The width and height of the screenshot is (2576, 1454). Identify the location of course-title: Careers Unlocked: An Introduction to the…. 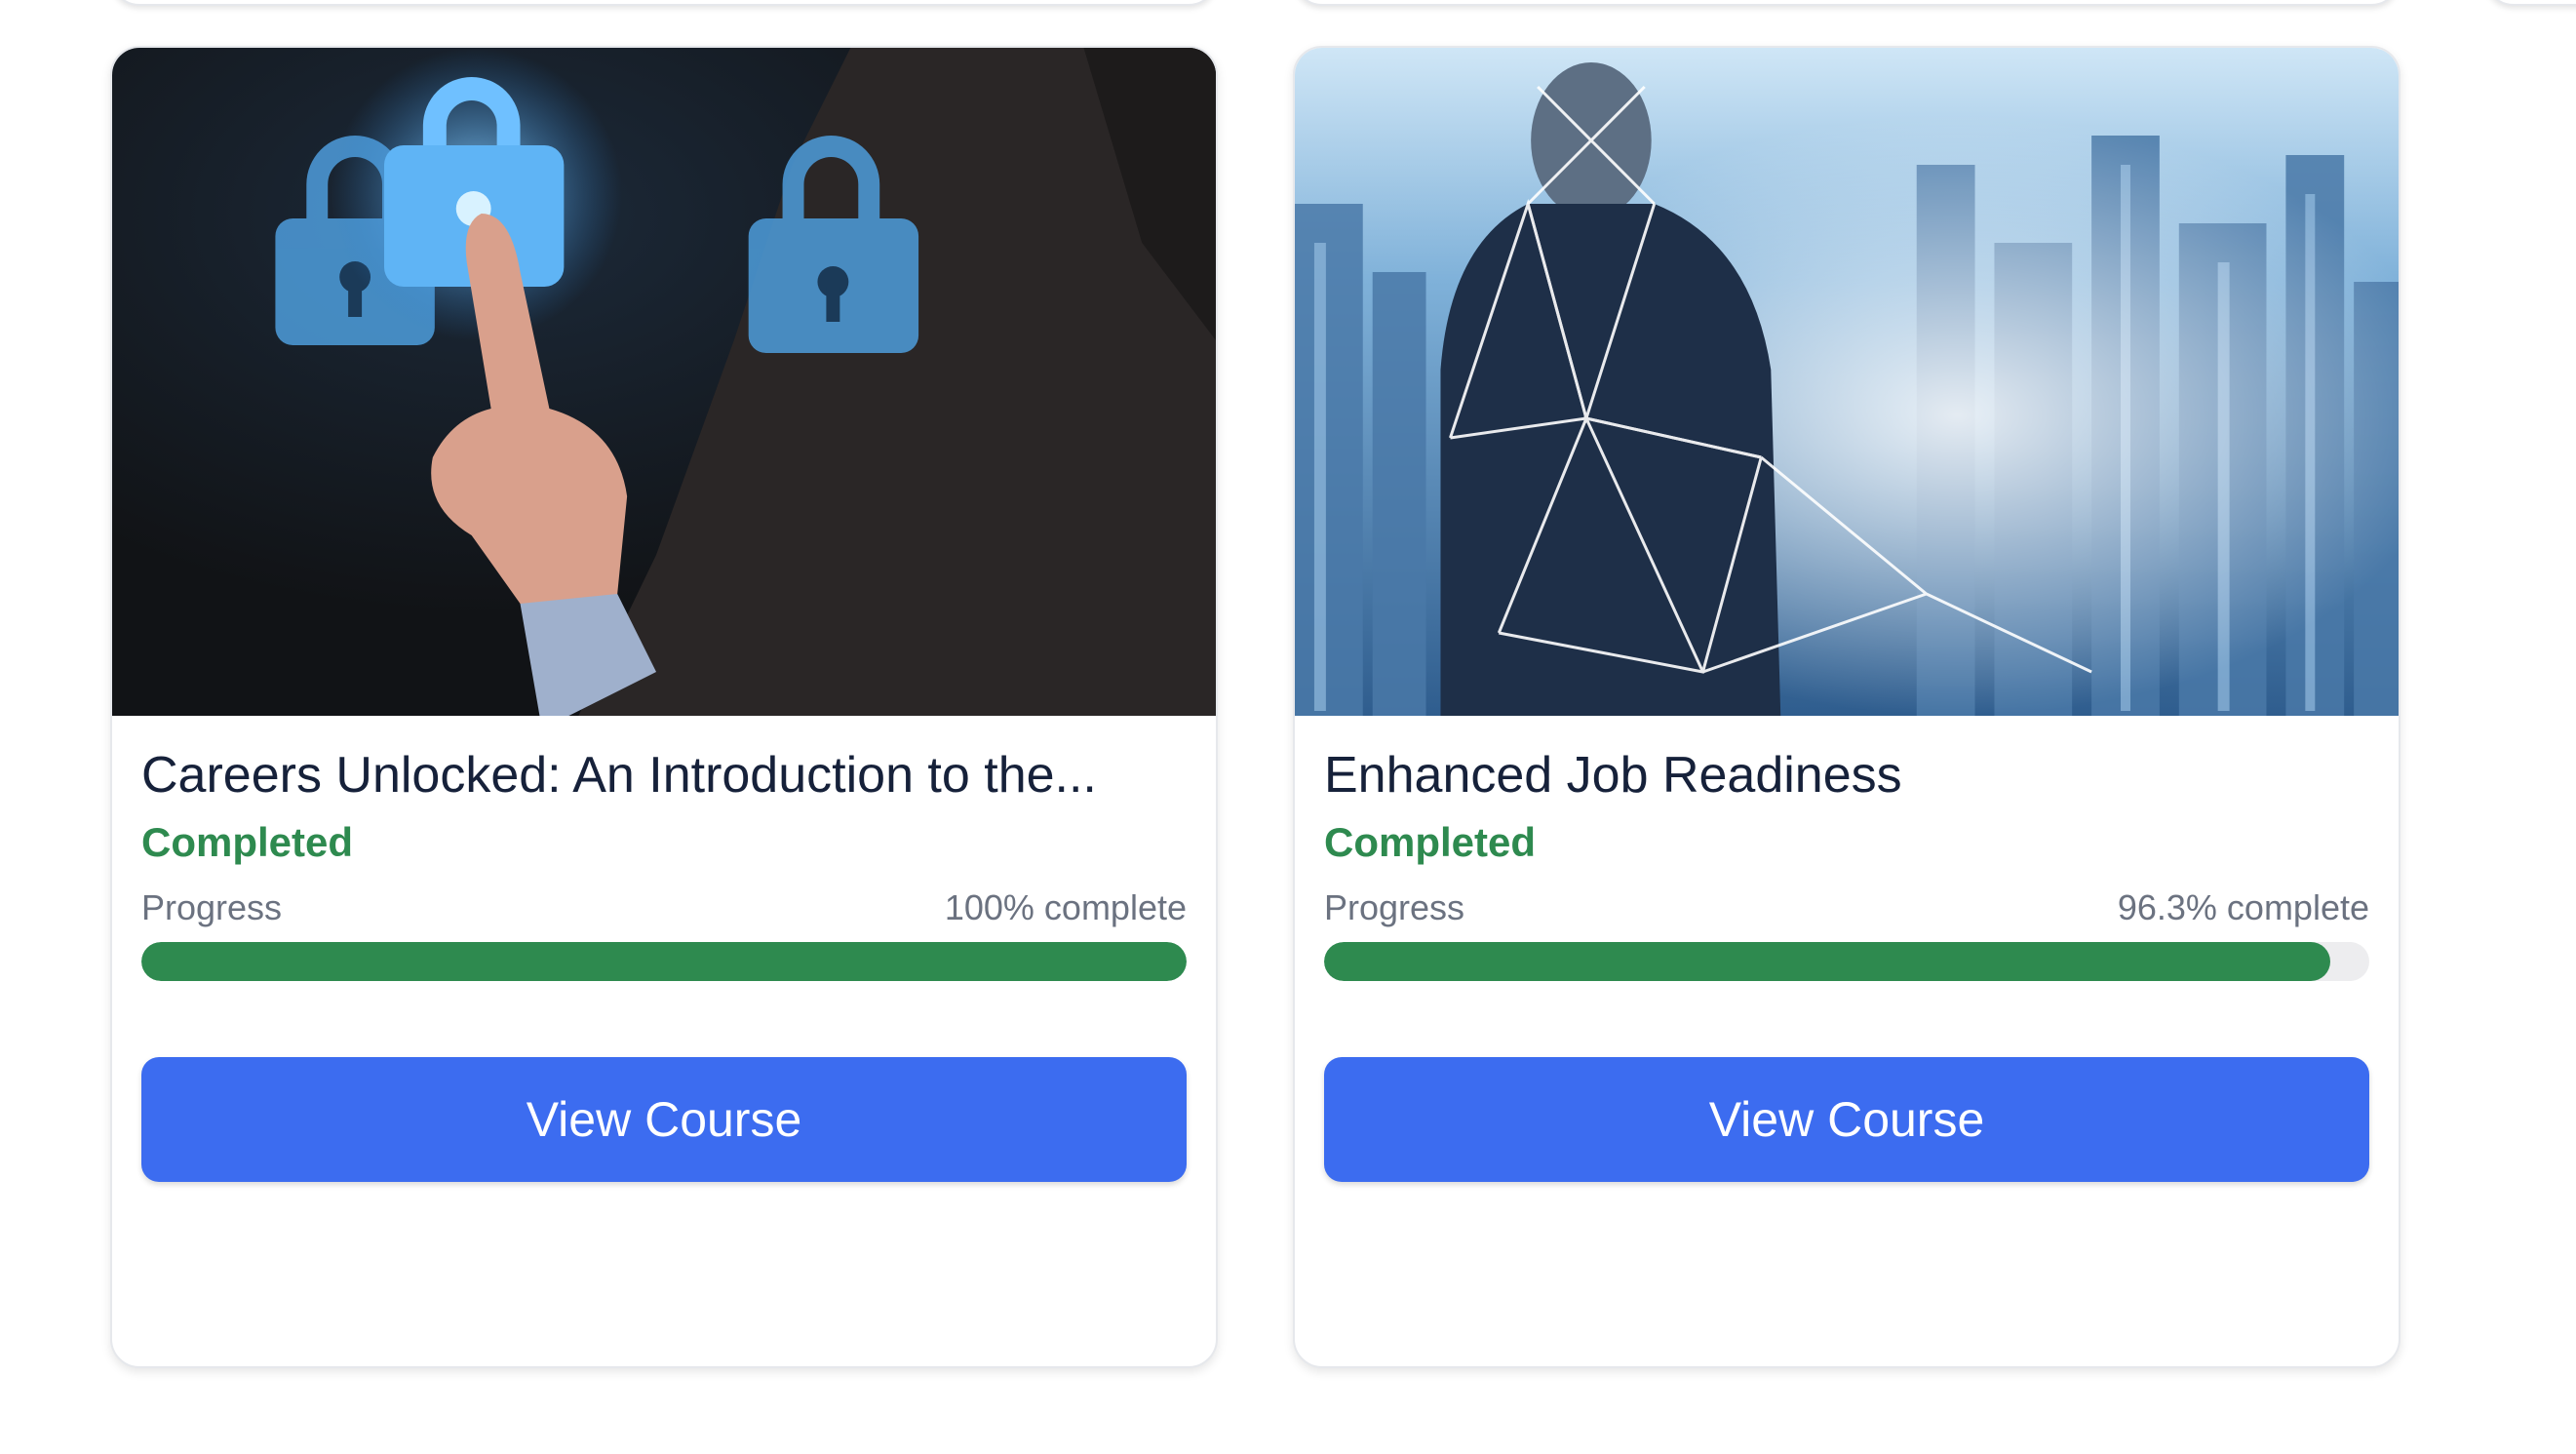
(619, 775).